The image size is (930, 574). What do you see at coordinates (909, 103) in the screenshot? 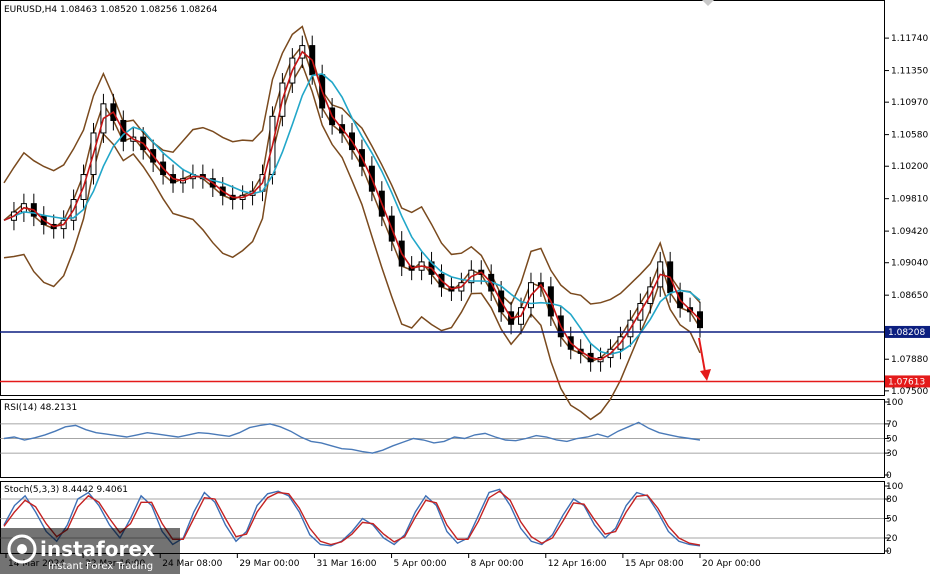
I see `price-tick-label: 1.10970` at bounding box center [909, 103].